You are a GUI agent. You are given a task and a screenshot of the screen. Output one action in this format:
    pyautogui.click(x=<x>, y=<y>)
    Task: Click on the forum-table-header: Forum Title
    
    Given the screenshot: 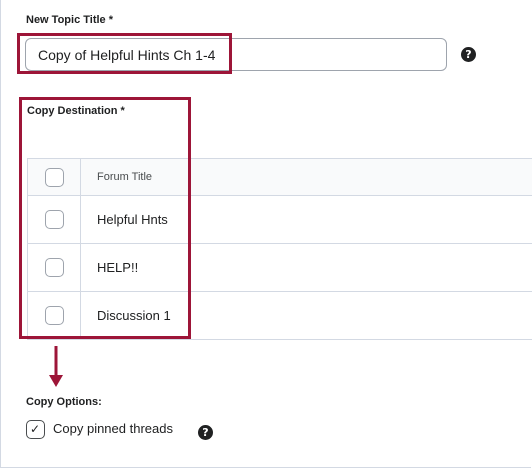 What is the action you would take?
    pyautogui.click(x=279, y=177)
    